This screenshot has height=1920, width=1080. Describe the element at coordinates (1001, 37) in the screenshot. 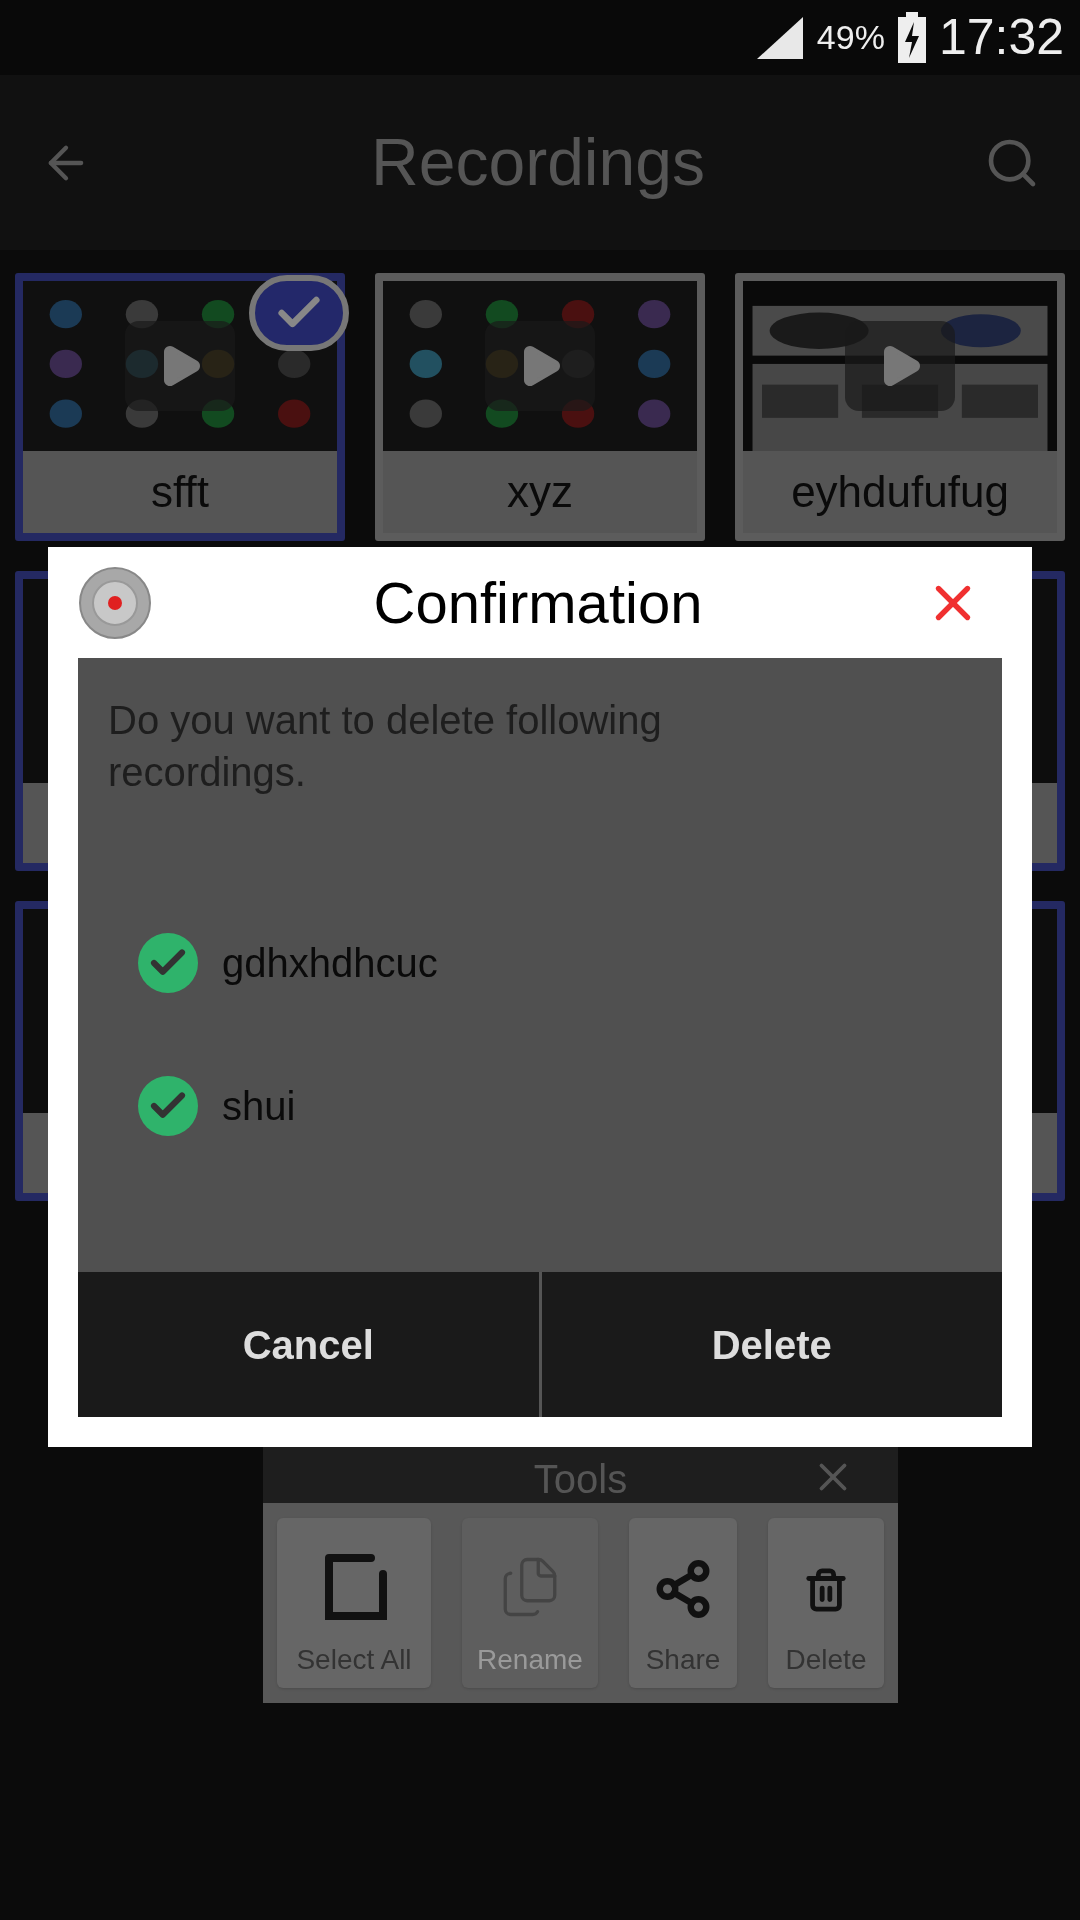

I see `clock: 17:32` at that location.